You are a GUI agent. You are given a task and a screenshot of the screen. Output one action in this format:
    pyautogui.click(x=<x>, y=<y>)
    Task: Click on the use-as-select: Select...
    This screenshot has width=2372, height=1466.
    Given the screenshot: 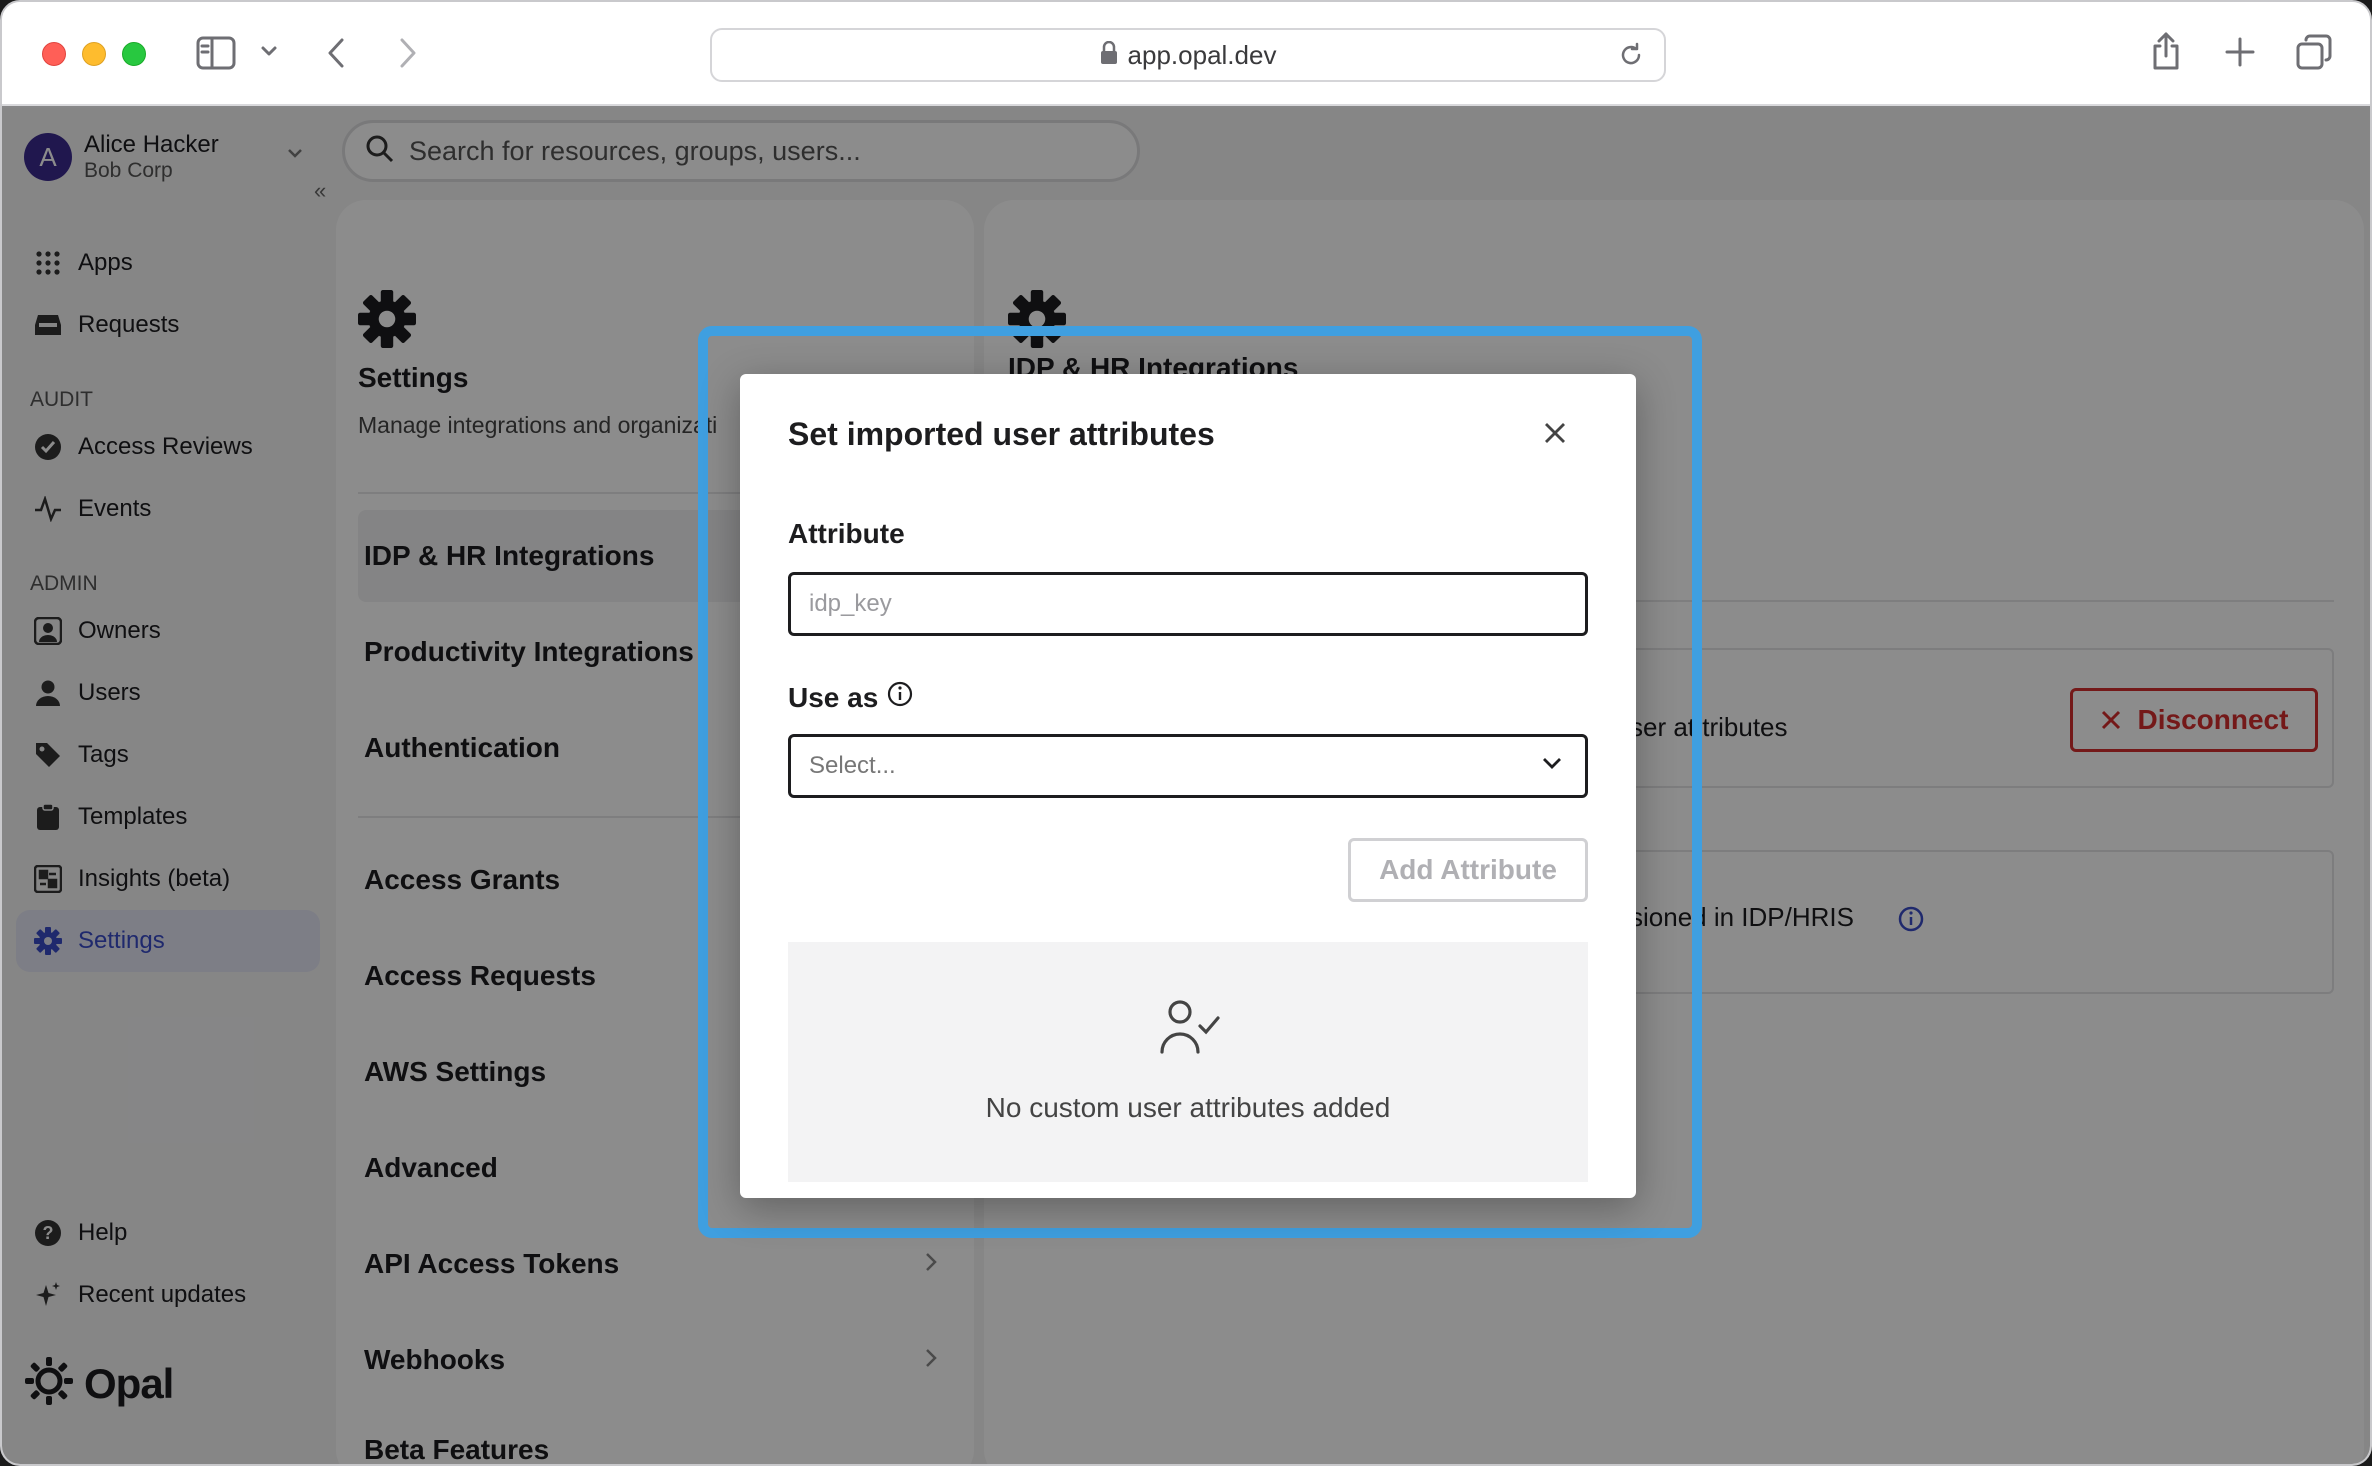 What is the action you would take?
    pyautogui.click(x=1188, y=766)
    